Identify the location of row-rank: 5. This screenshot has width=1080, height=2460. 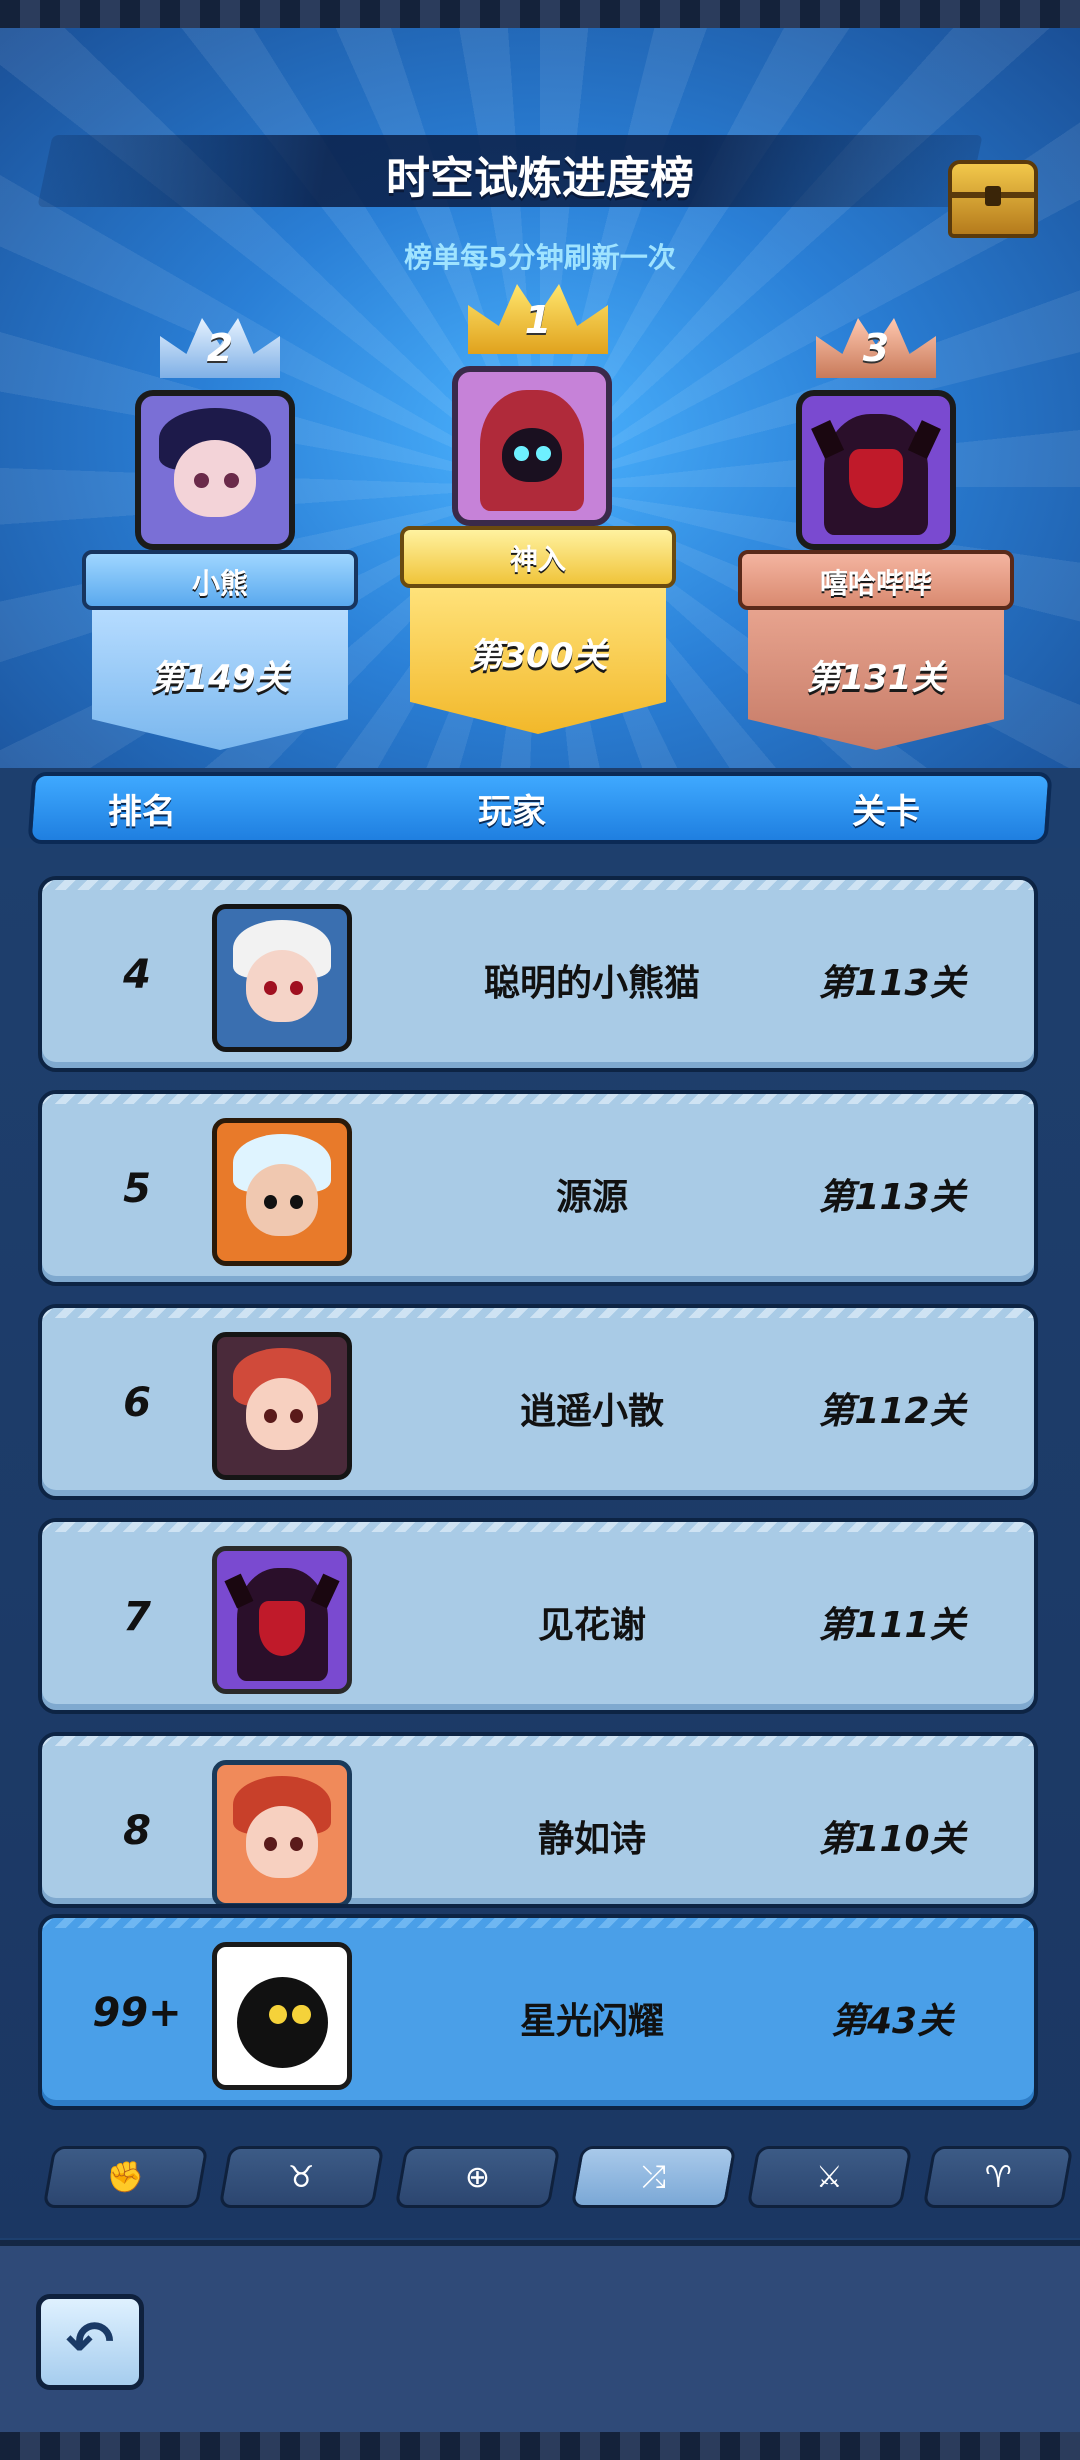
(137, 1189).